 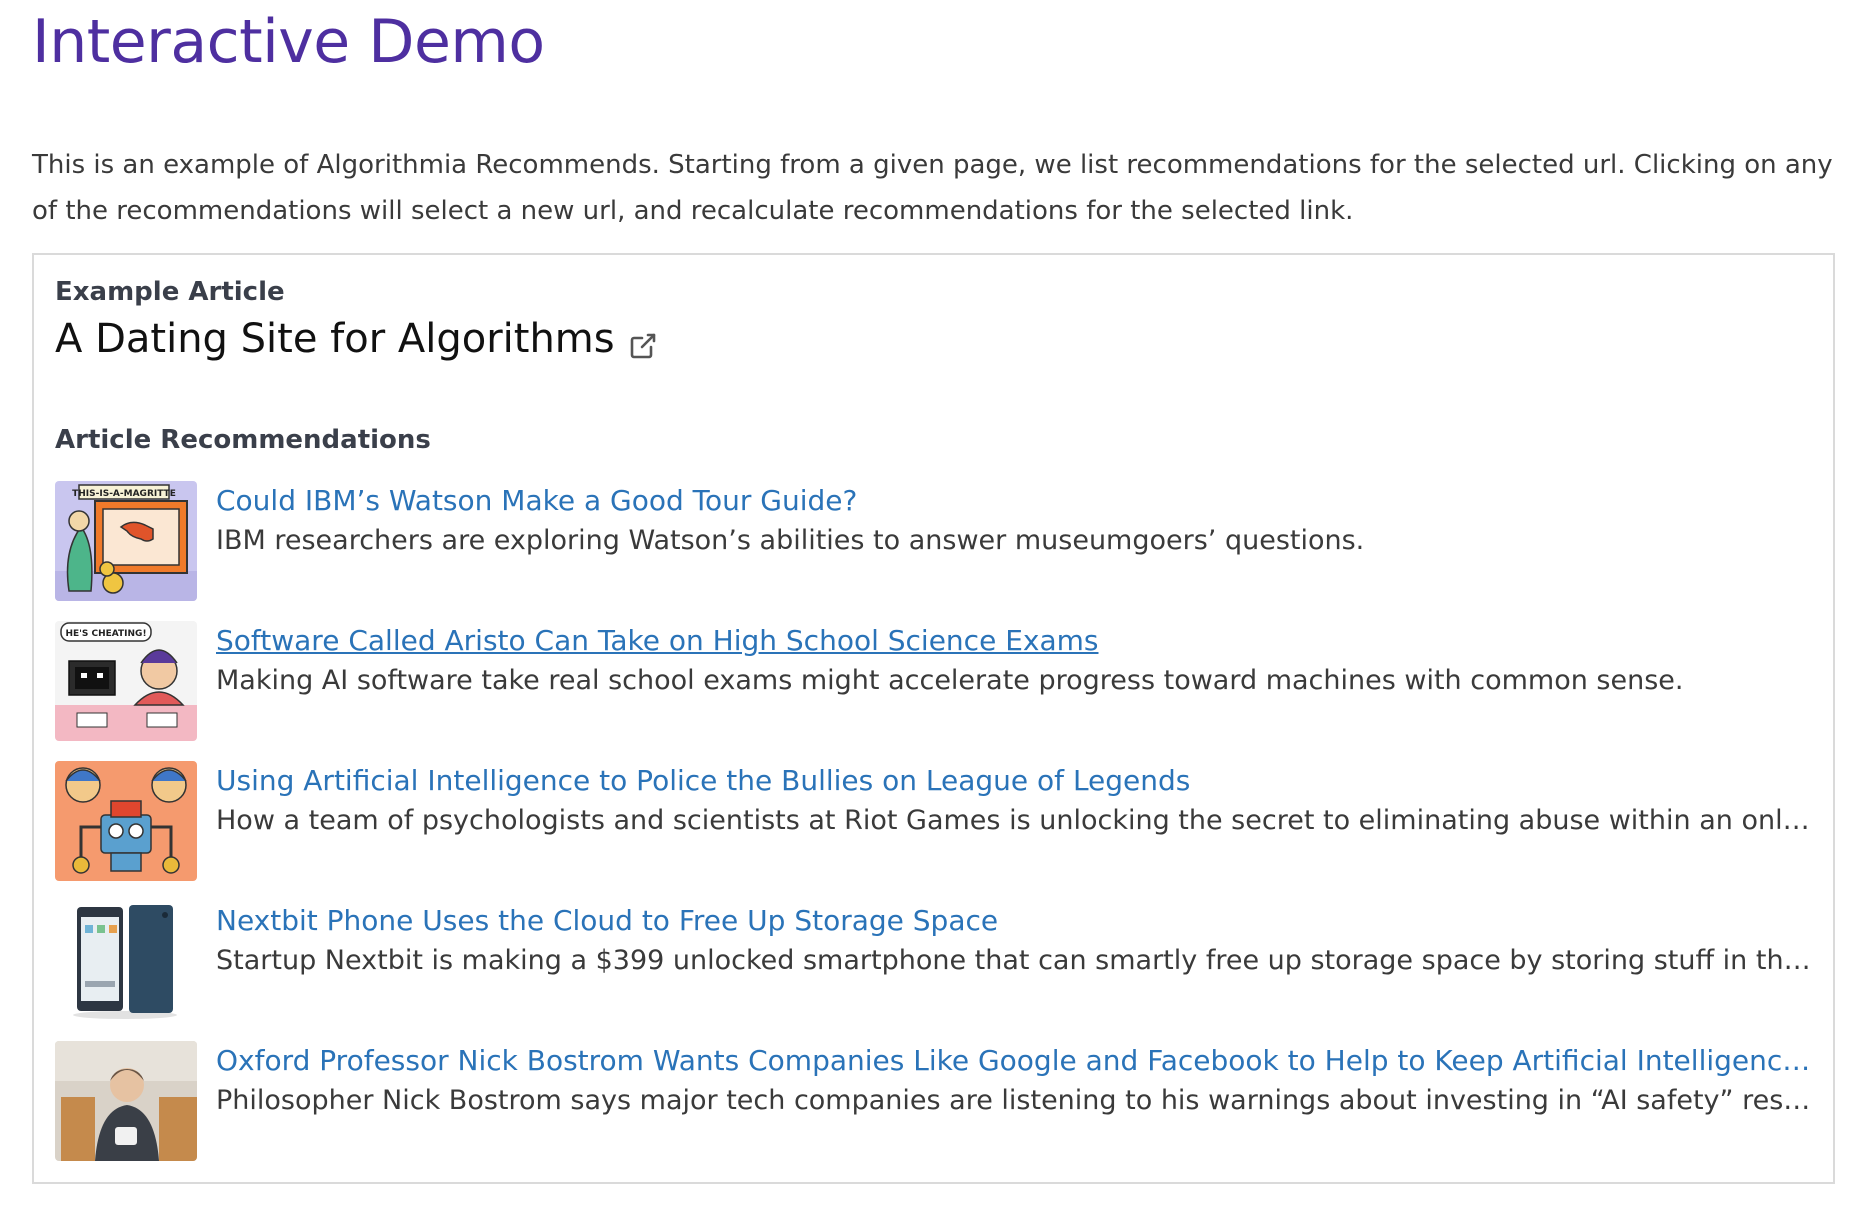 What do you see at coordinates (126, 821) in the screenshot?
I see `thumbnail-league-of-legends` at bounding box center [126, 821].